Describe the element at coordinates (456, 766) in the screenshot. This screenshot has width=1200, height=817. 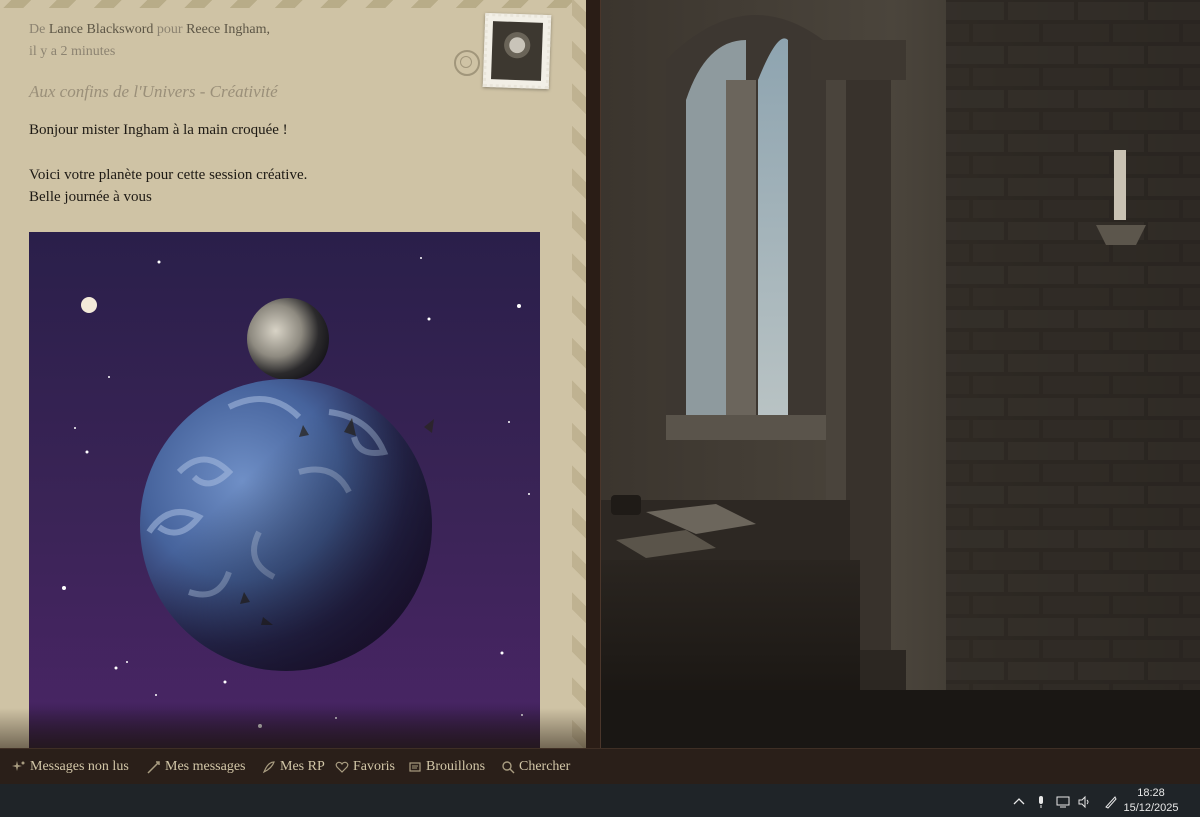
I see `nav-drafts-label: Brouillons` at that location.